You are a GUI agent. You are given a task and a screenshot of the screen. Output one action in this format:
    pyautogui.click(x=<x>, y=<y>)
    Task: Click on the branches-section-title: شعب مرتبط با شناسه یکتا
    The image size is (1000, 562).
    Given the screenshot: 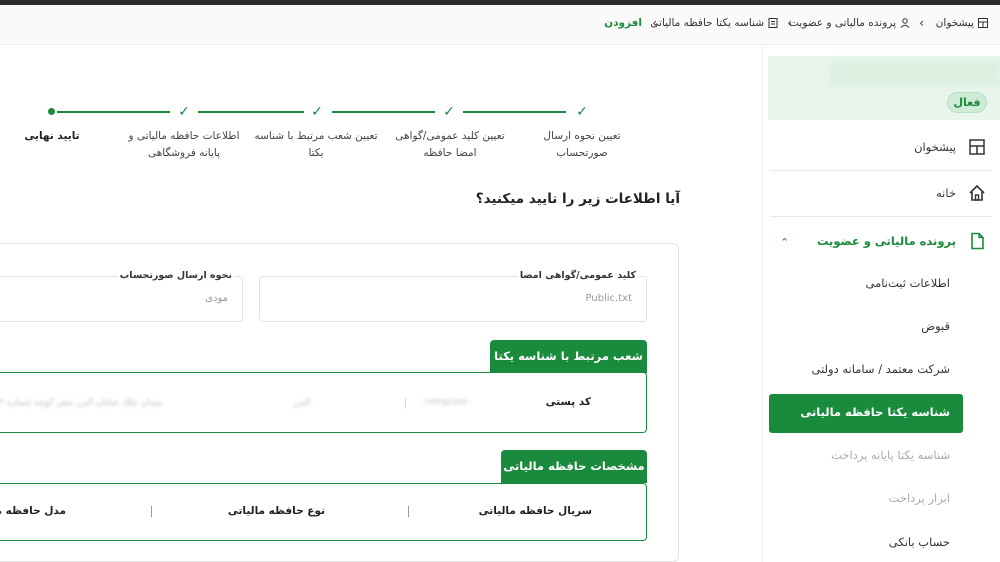 What is the action you would take?
    pyautogui.click(x=568, y=356)
    